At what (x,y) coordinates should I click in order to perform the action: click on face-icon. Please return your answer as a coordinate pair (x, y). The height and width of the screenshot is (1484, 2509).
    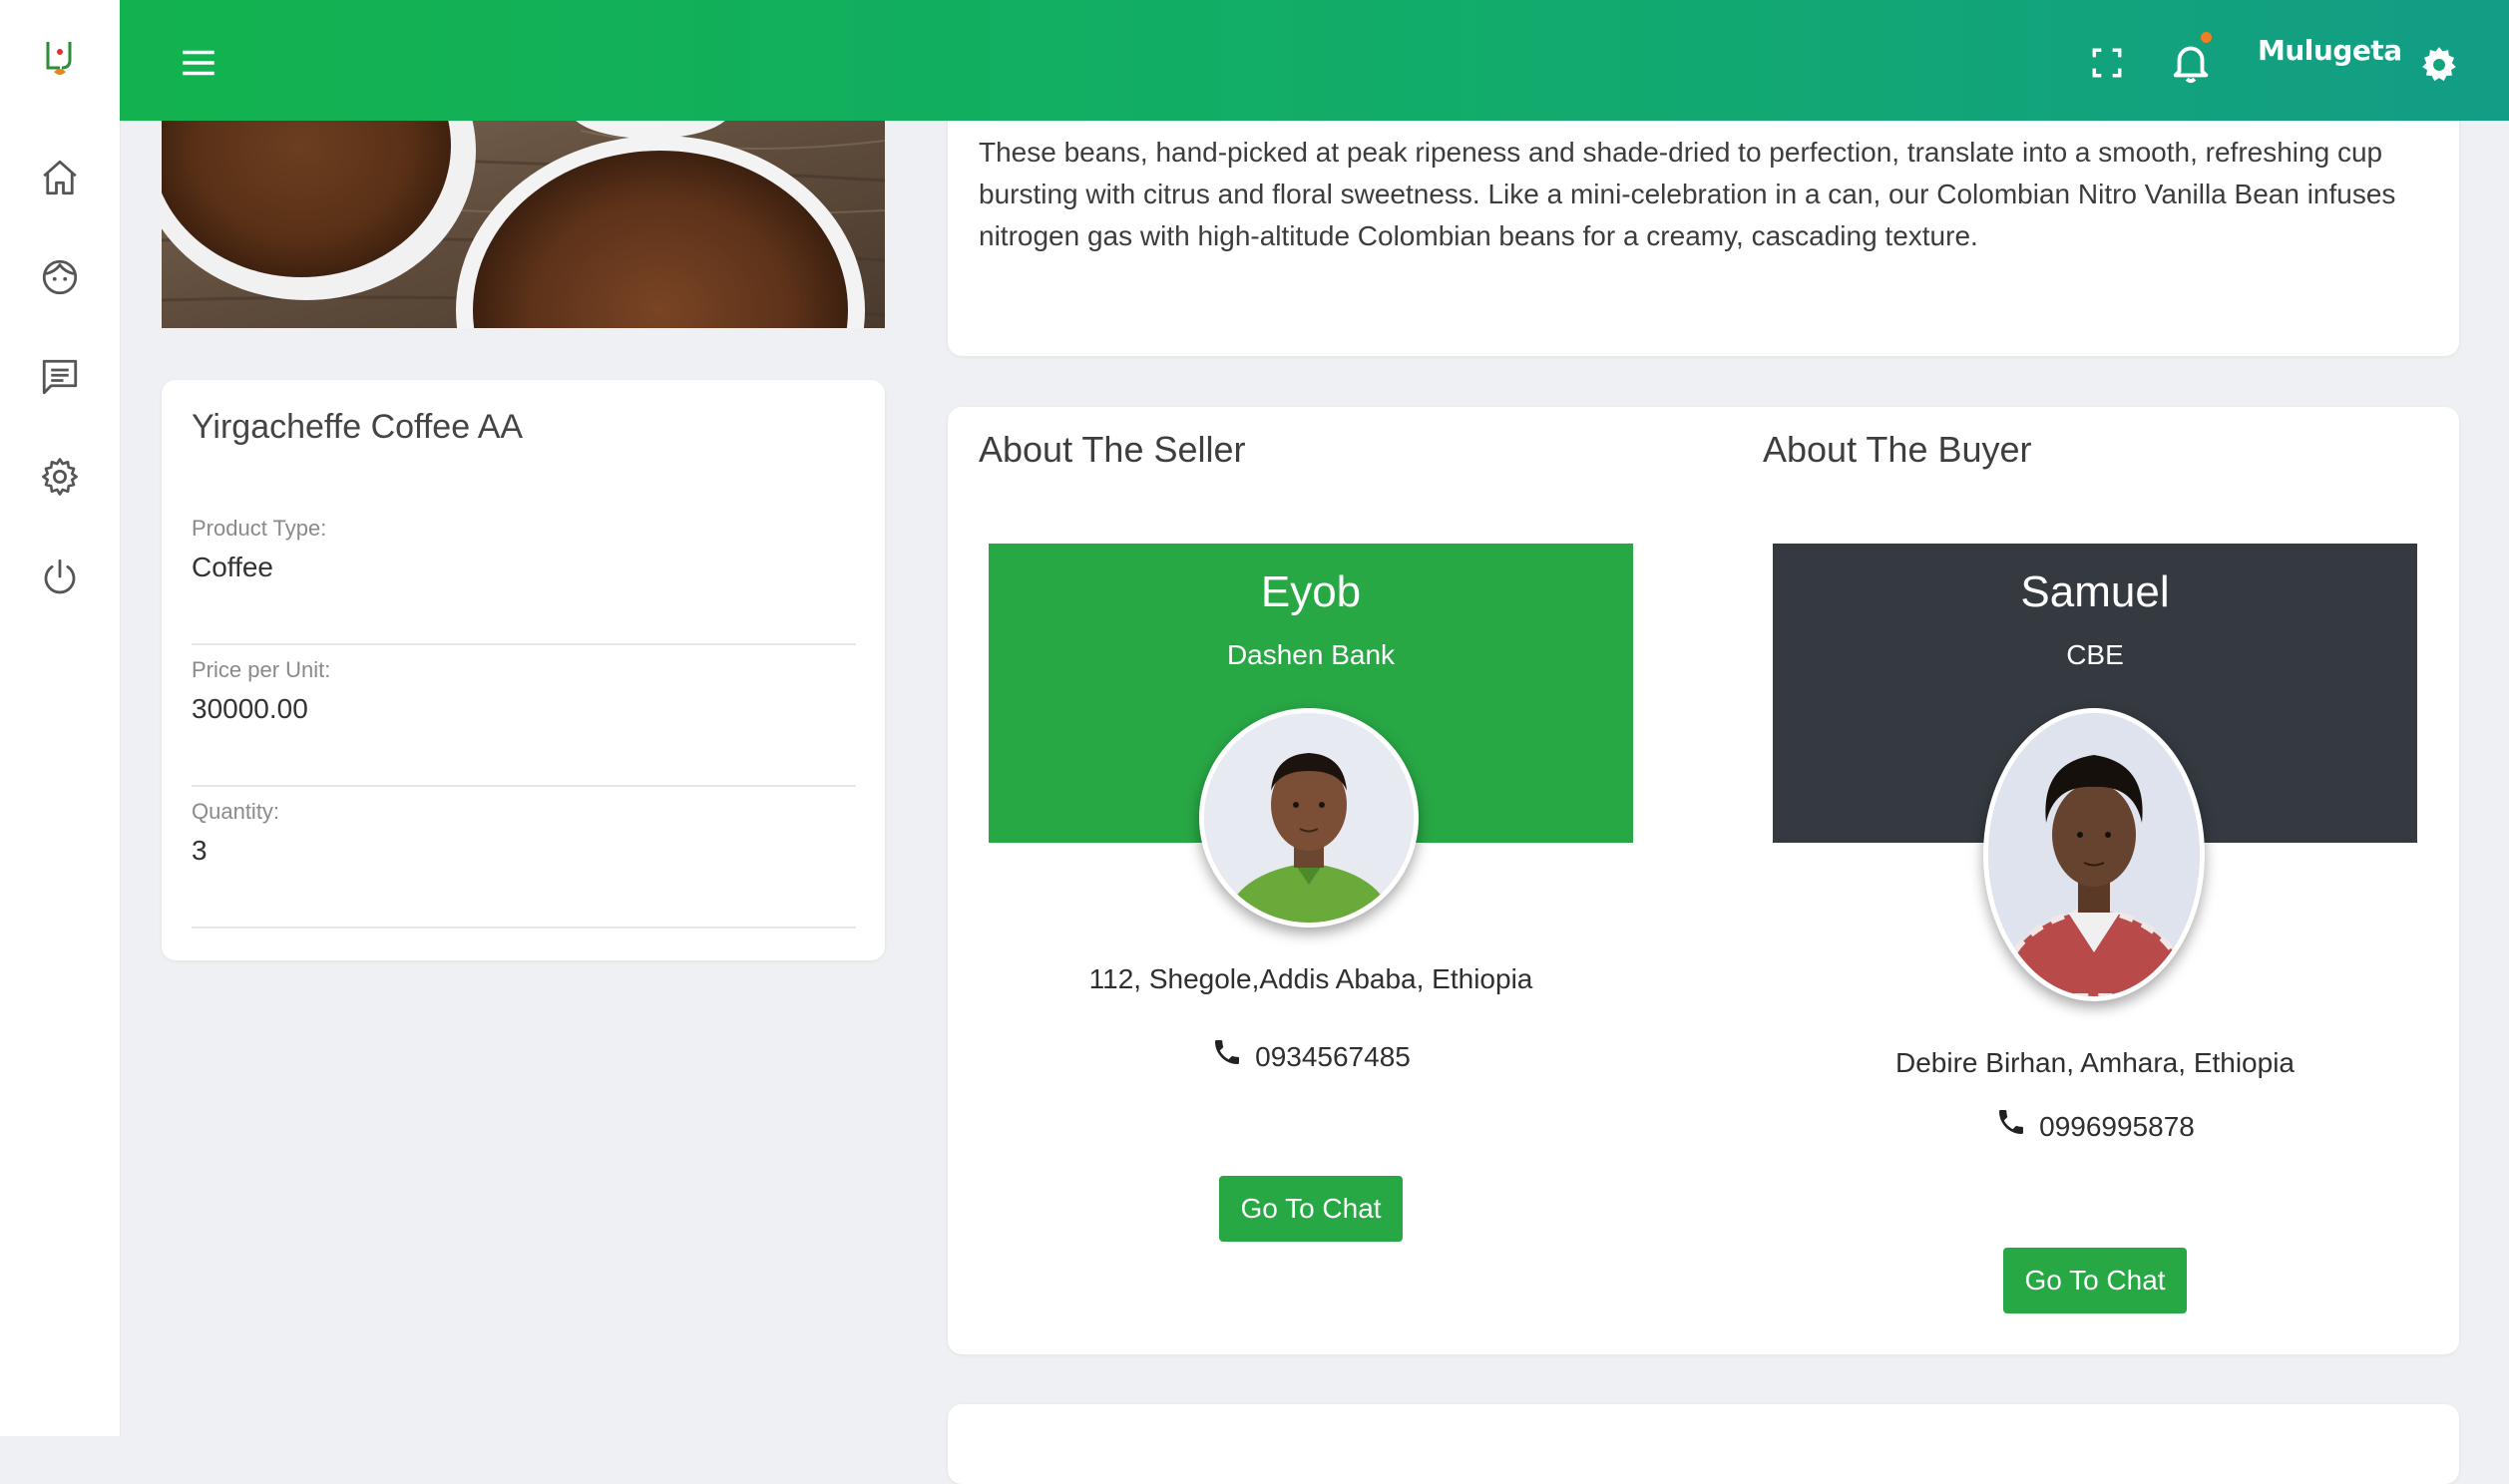
    Looking at the image, I should click on (60, 277).